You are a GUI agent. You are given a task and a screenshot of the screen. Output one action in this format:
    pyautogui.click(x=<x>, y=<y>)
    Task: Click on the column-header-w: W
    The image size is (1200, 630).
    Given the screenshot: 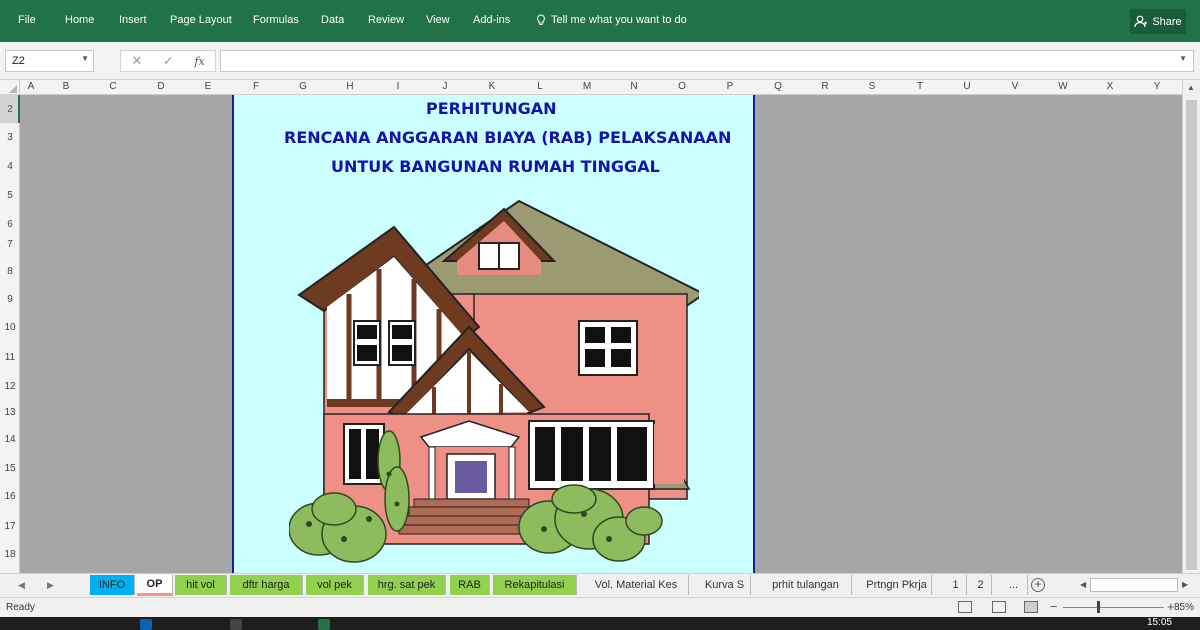 What is the action you would take?
    pyautogui.click(x=1063, y=86)
    